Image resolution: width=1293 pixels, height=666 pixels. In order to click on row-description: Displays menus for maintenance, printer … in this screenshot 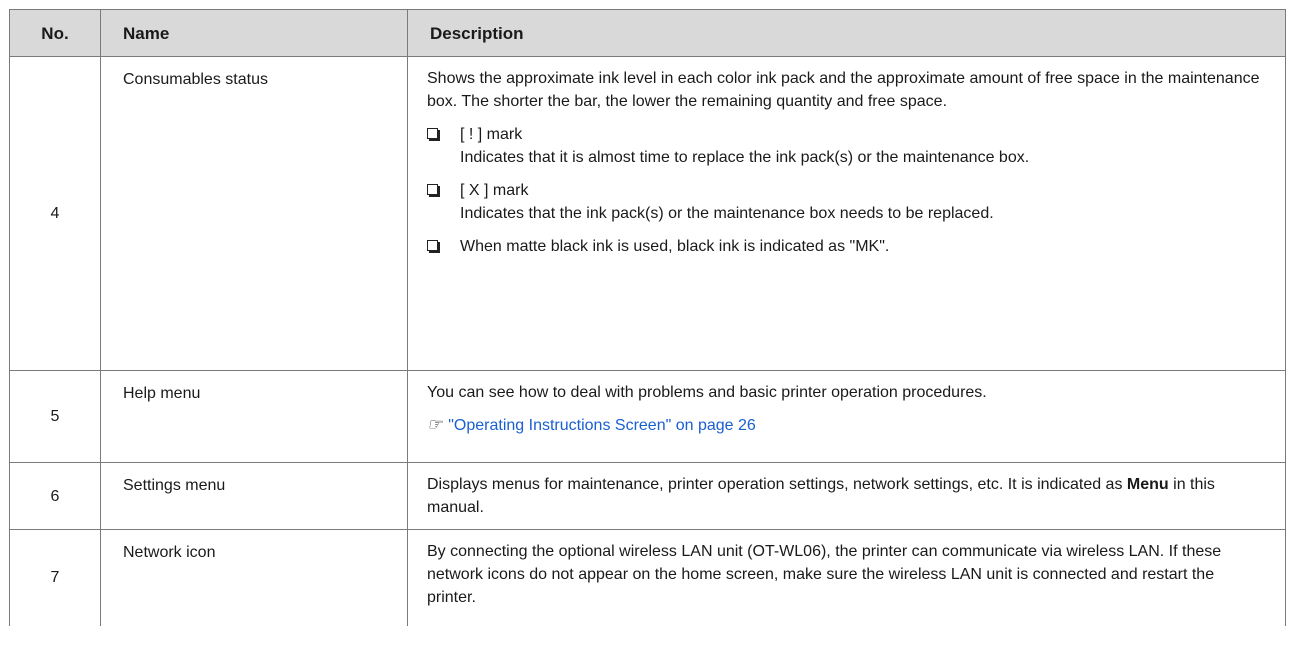, I will do `click(846, 496)`.